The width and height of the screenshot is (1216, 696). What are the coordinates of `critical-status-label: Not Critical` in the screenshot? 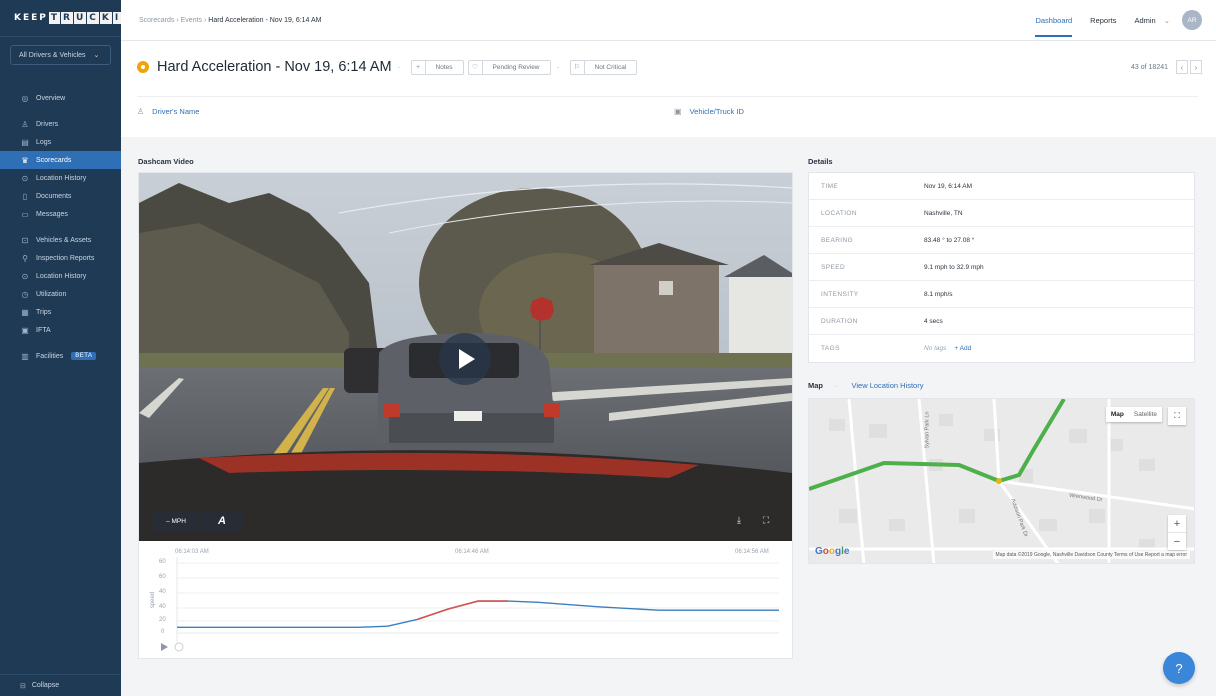 It's located at (610, 67).